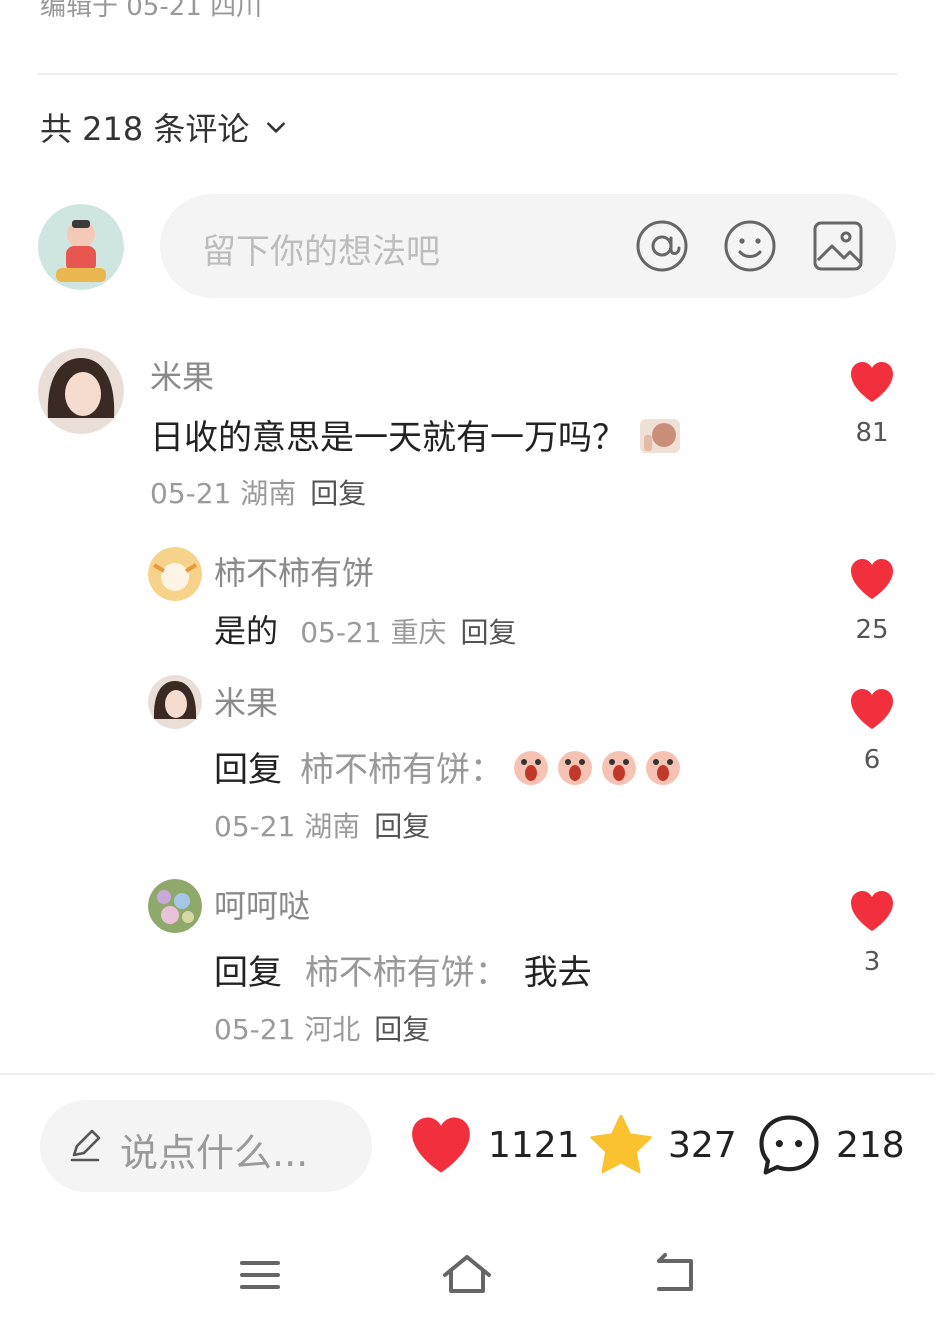 This screenshot has height=1328, width=935. Describe the element at coordinates (246, 631) in the screenshot. I see `comment-text: 是的` at that location.